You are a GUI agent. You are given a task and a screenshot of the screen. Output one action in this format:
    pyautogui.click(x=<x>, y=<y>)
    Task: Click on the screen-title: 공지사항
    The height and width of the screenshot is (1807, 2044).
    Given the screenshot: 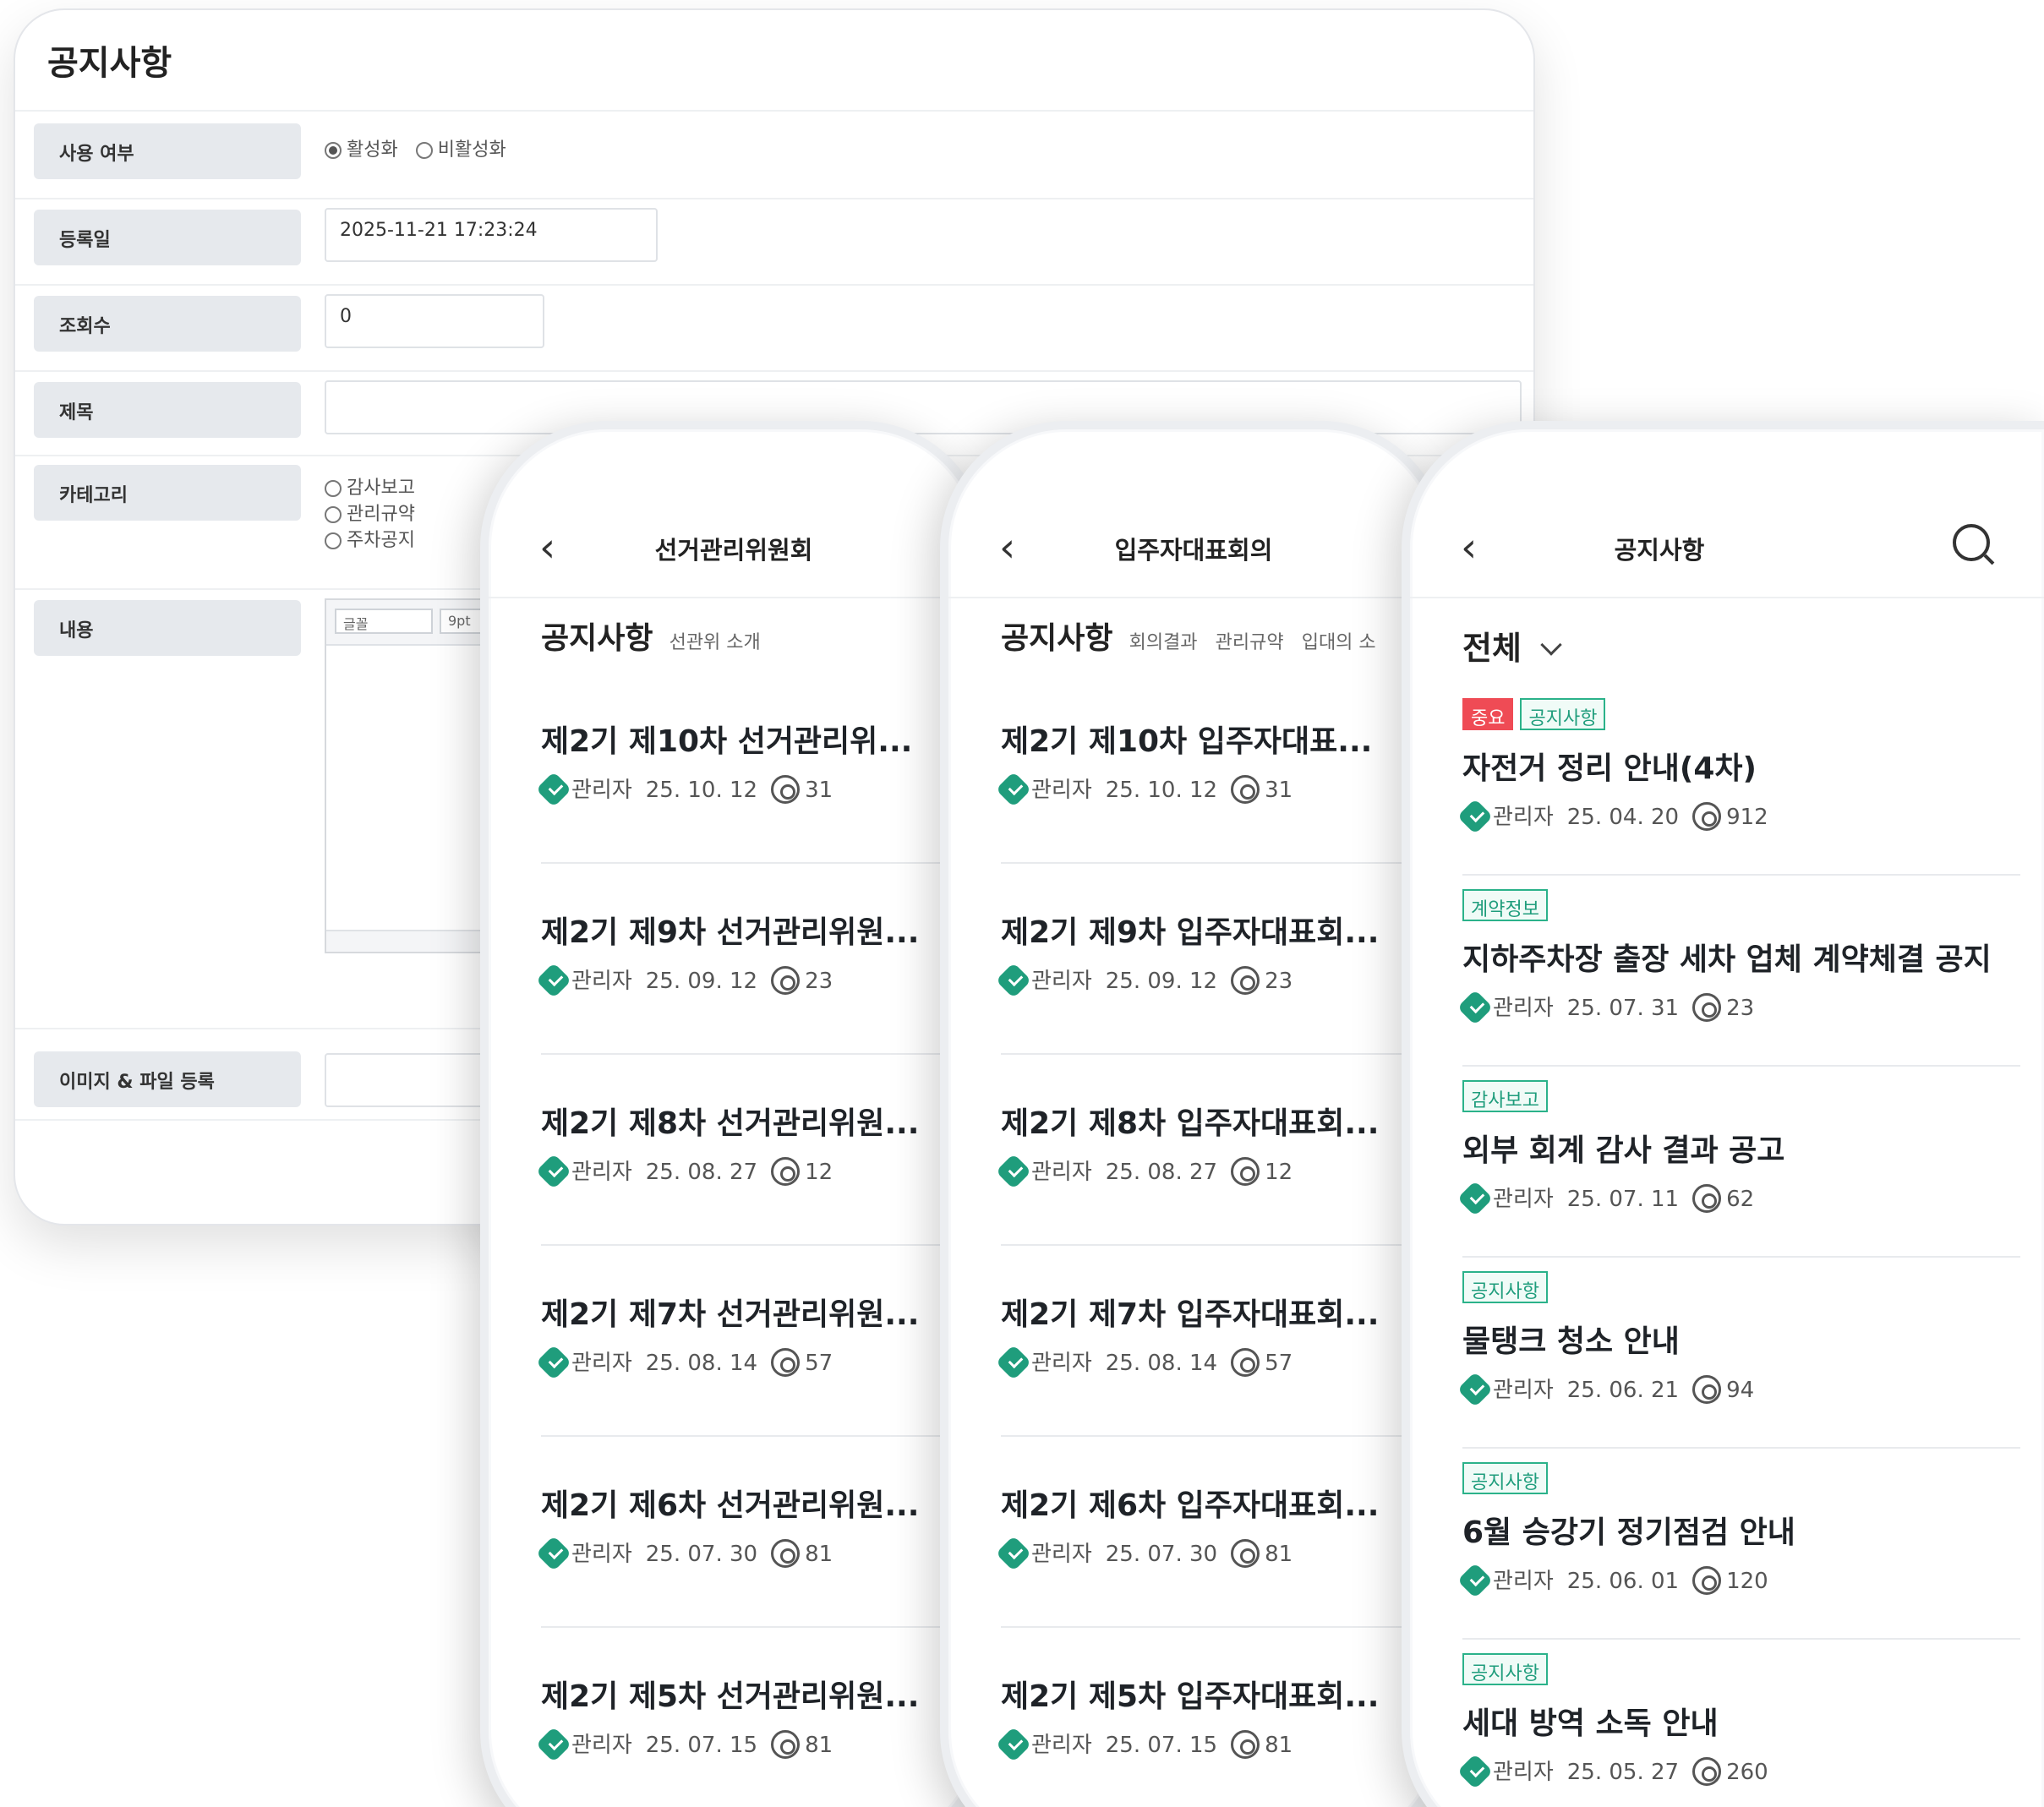 What is the action you would take?
    pyautogui.click(x=1659, y=550)
    